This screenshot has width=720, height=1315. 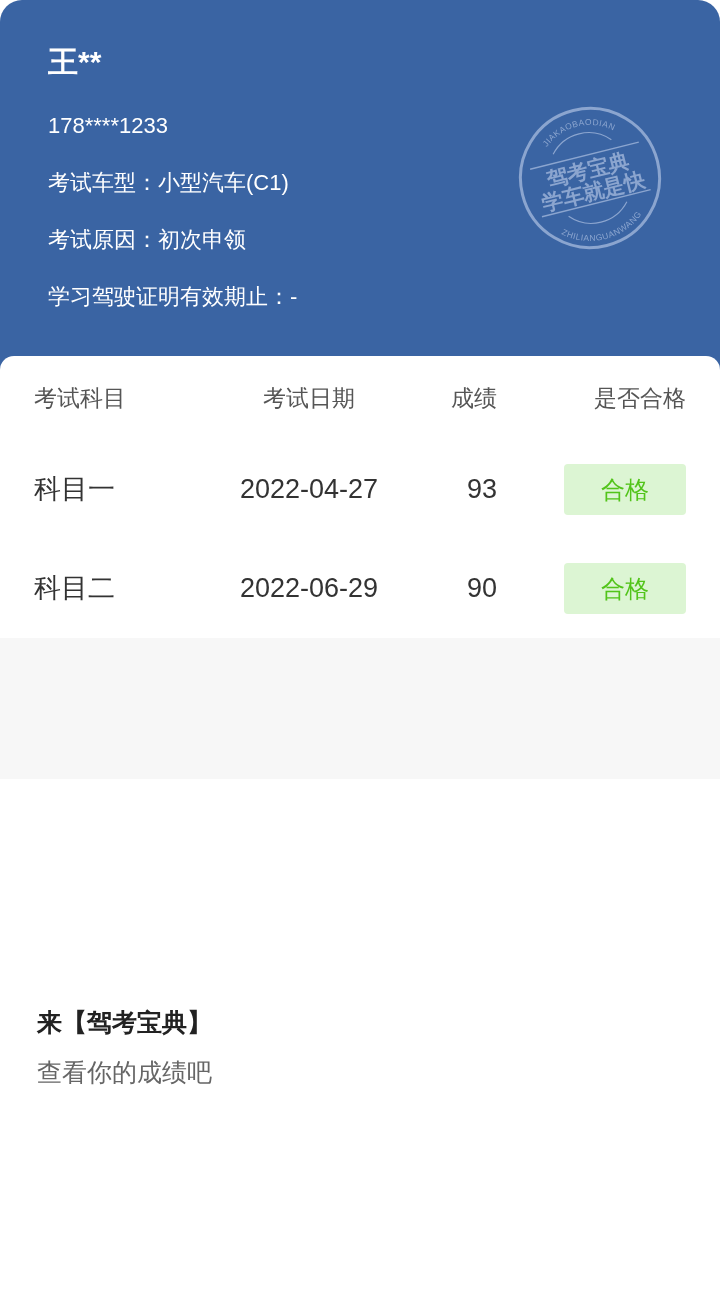 I want to click on table-cell-text: 93, so click(x=481, y=490).